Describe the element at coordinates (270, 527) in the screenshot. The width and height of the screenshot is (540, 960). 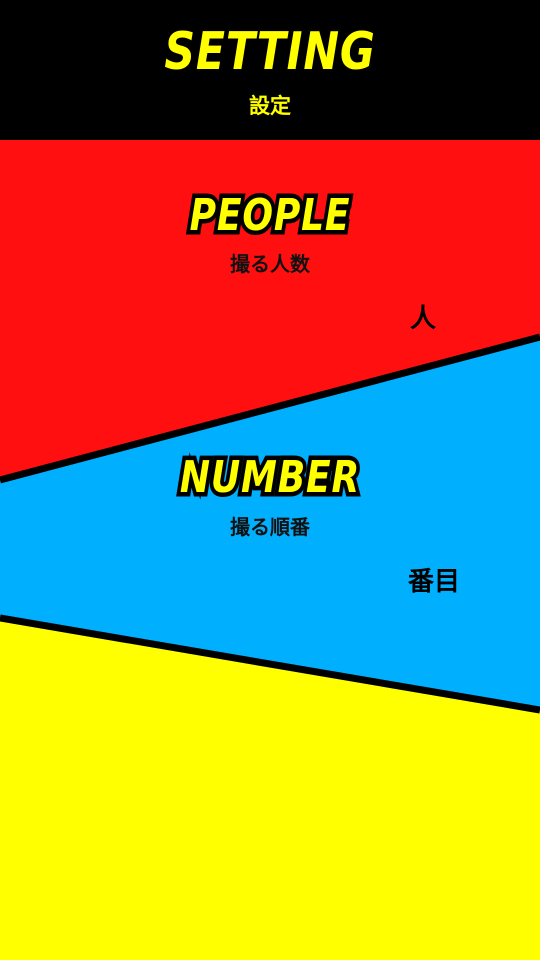
I see `number-section-subtitle: 撮る順番` at that location.